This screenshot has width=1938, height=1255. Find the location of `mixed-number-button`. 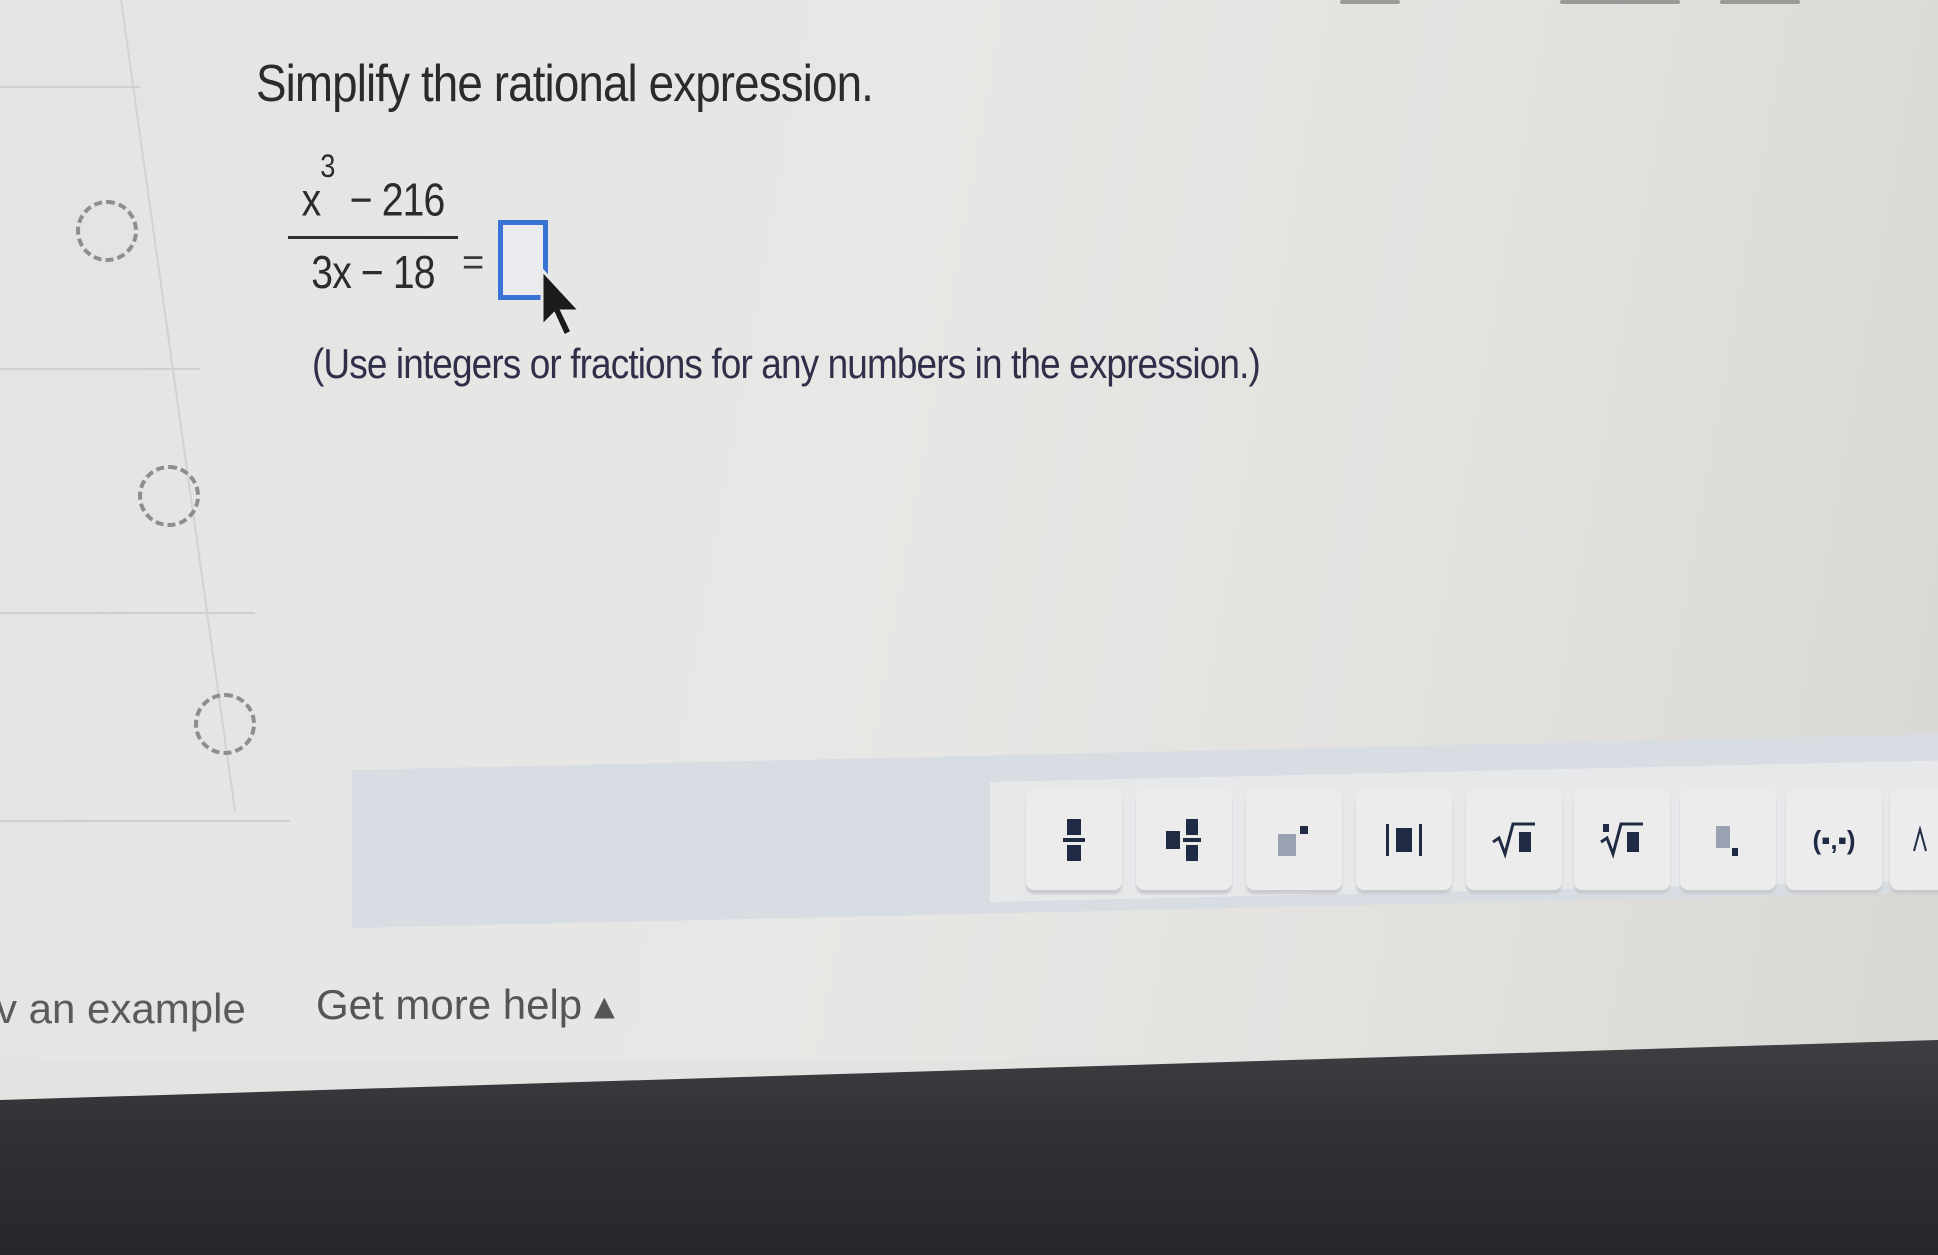

mixed-number-button is located at coordinates (1184, 840).